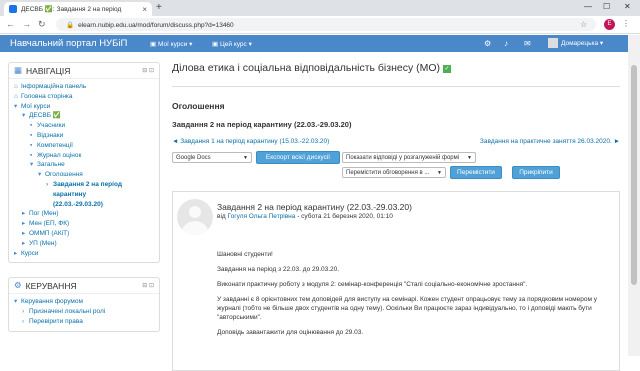 The image size is (640, 371). I want to click on this-course-menu: ▣ Цей курс ▾, so click(232, 44).